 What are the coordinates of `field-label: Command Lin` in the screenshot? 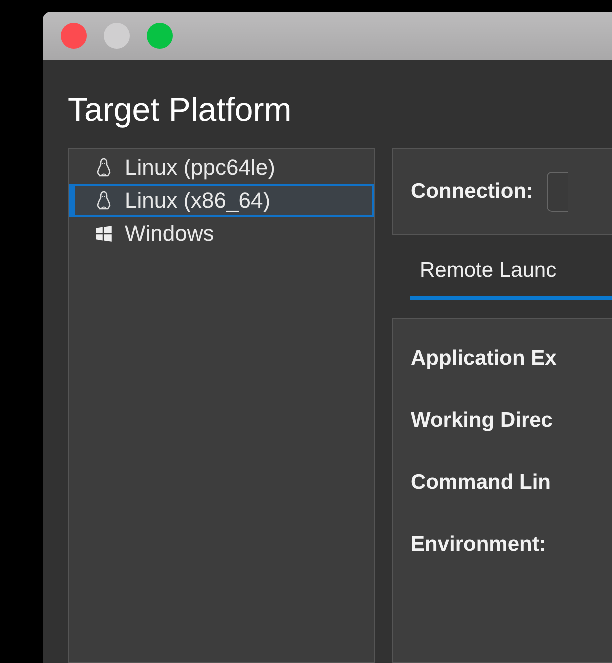 It's located at (481, 483).